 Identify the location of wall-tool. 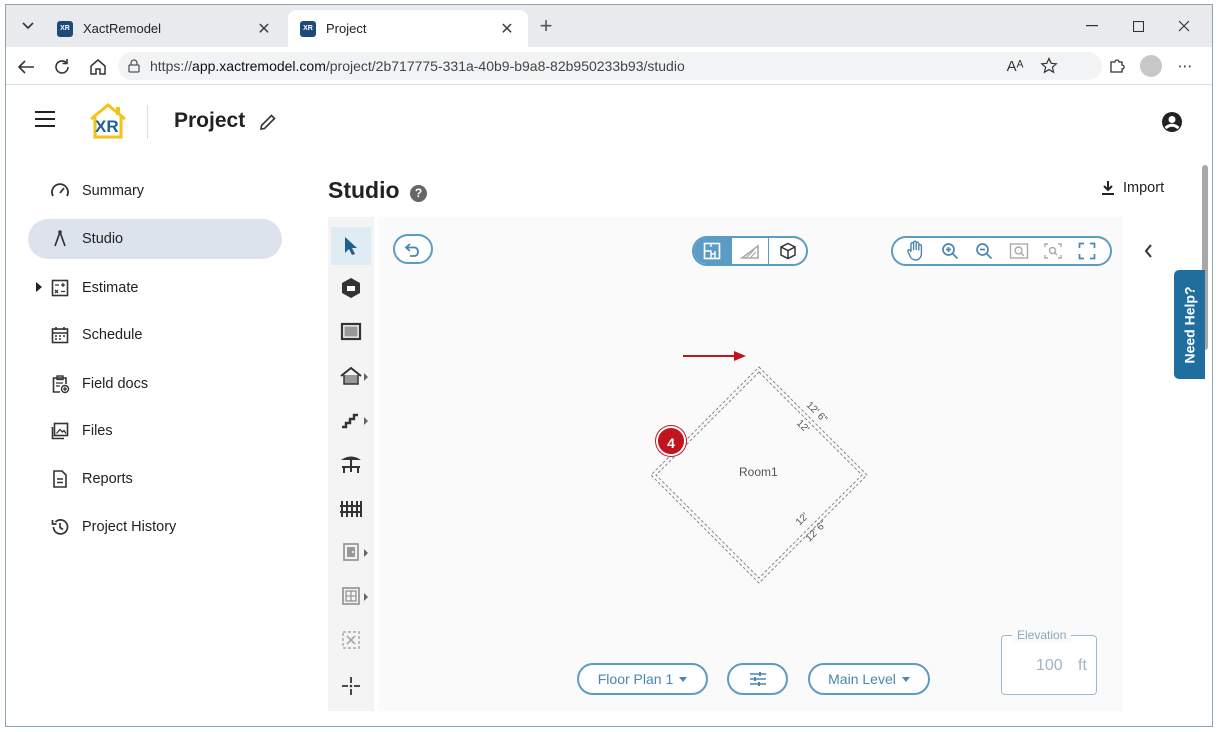
(351, 332).